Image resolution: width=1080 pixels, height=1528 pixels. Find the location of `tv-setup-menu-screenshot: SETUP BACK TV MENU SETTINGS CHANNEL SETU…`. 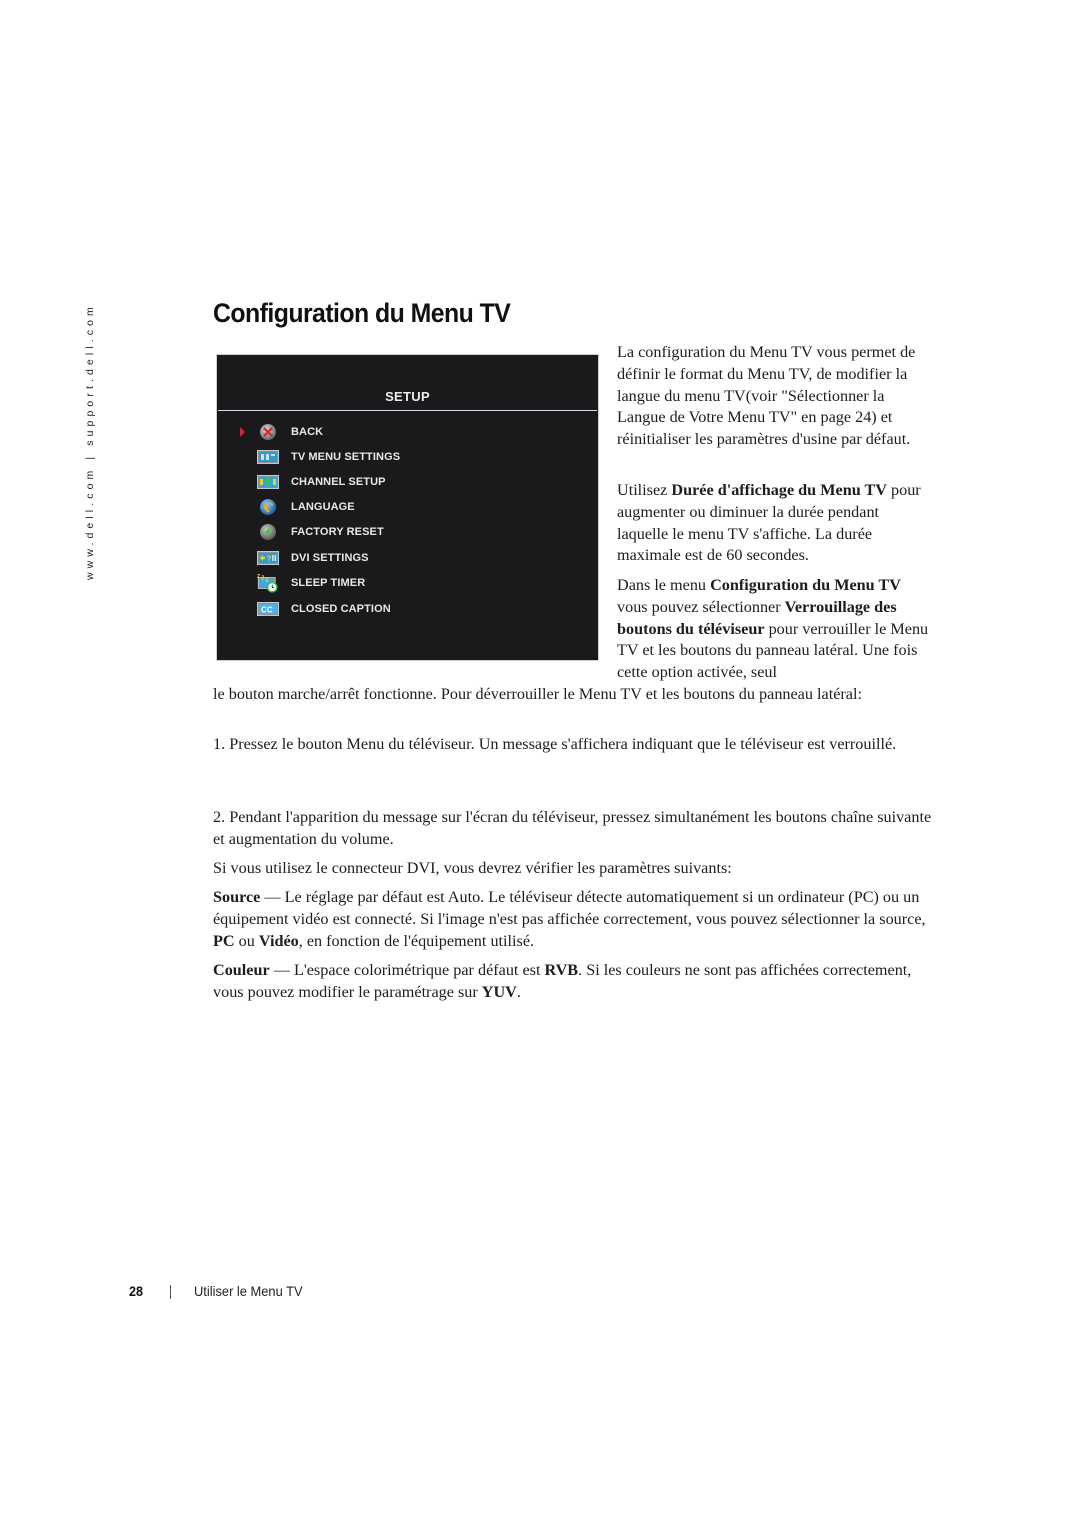

tv-setup-menu-screenshot: SETUP BACK TV MENU SETTINGS CHANNEL SETU… is located at coordinates (407, 507).